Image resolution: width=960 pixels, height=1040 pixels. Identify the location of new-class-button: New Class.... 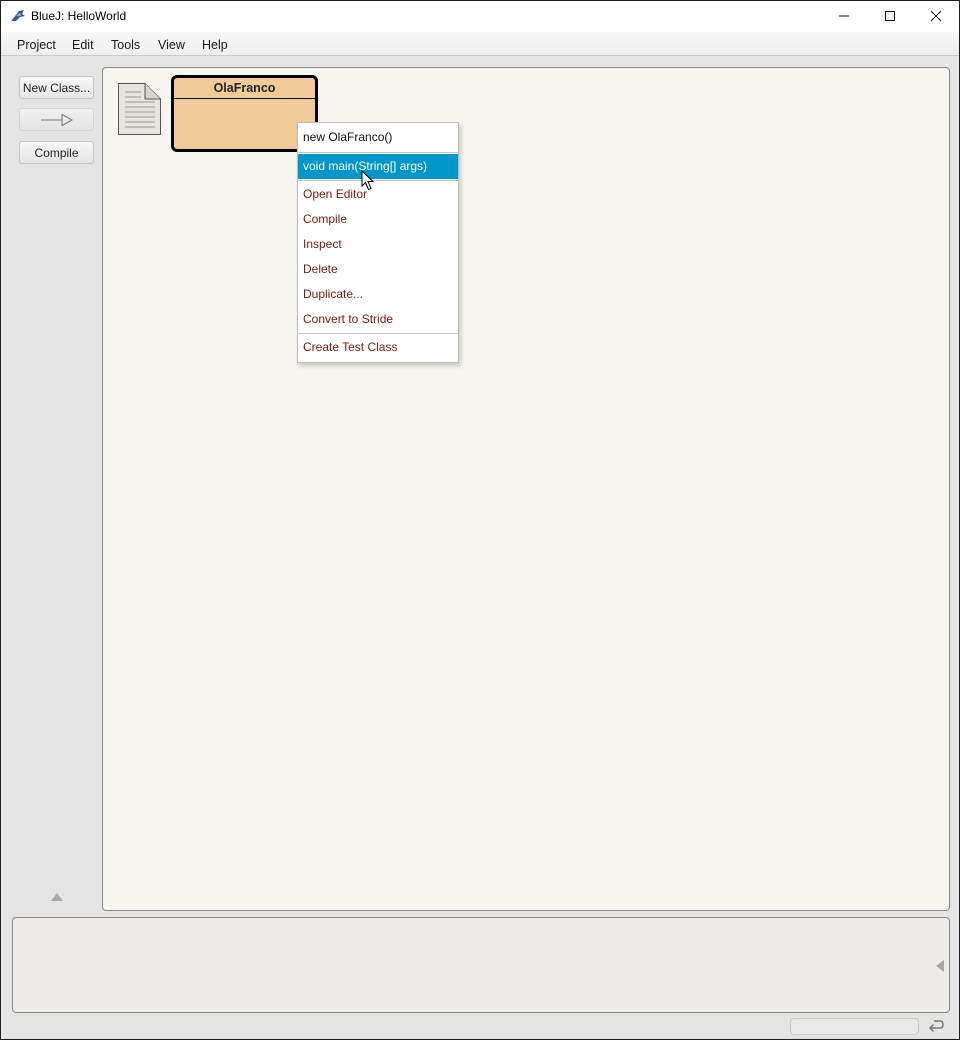
(56, 87).